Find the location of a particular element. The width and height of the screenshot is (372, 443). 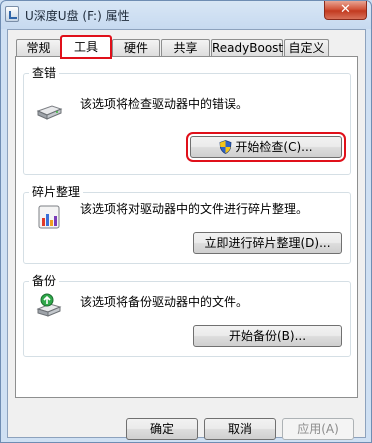

backup-icon is located at coordinates (49, 305).